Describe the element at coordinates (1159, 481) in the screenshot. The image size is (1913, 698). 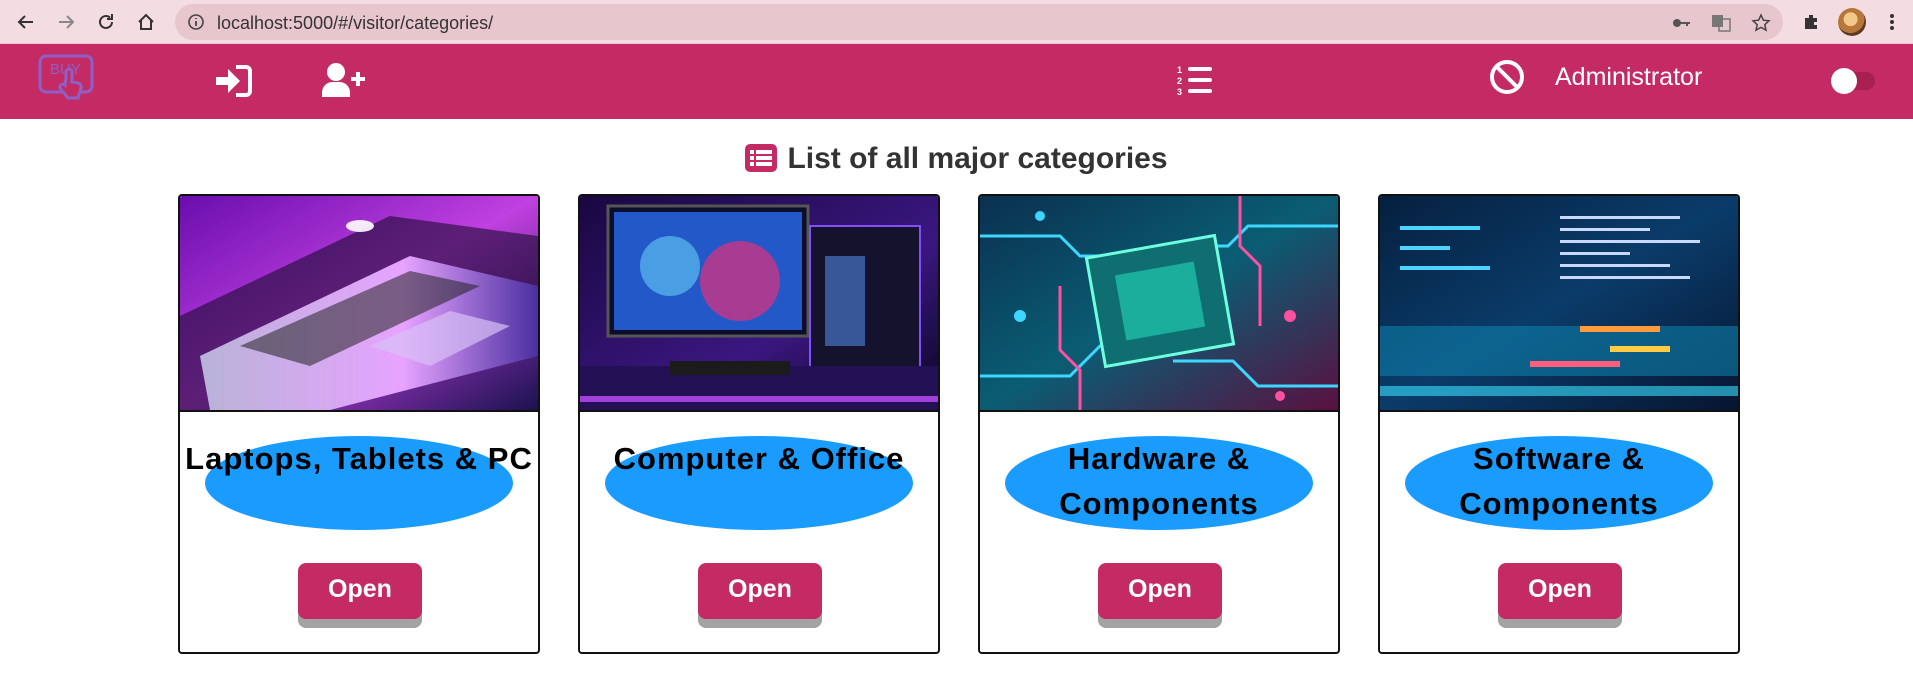
I see `category-name: Hardware & Components` at that location.